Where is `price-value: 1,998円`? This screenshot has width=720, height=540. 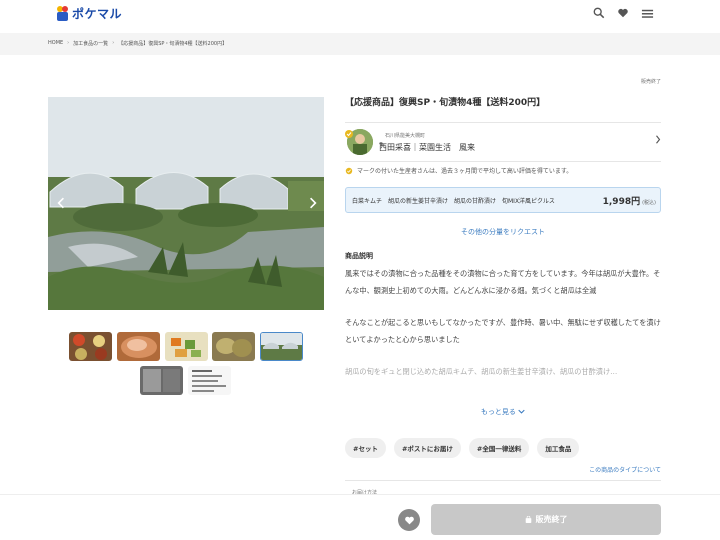
price-value: 1,998円 is located at coordinates (621, 202).